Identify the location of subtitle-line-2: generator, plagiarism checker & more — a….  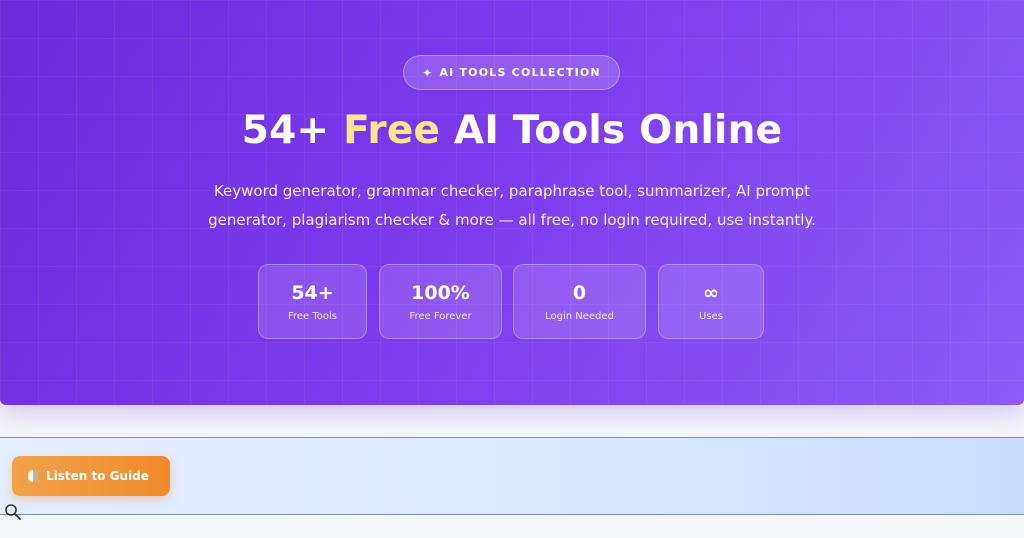
(512, 220).